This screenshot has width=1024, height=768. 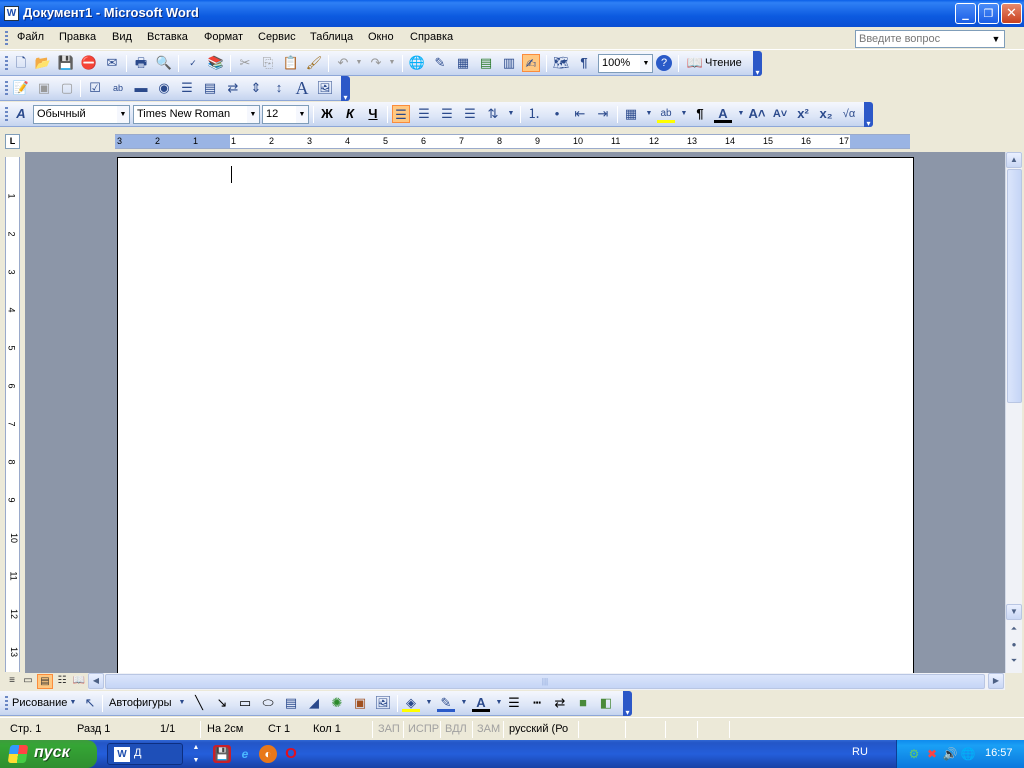 I want to click on text-box-icon: ▤, so click(x=291, y=703).